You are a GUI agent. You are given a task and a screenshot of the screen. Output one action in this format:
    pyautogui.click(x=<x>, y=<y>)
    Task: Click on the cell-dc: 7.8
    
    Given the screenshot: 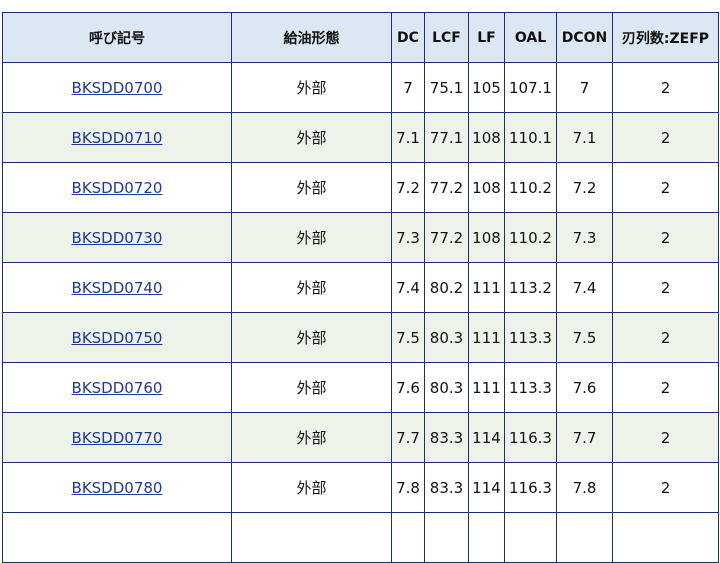 What is the action you would take?
    pyautogui.click(x=408, y=487)
    